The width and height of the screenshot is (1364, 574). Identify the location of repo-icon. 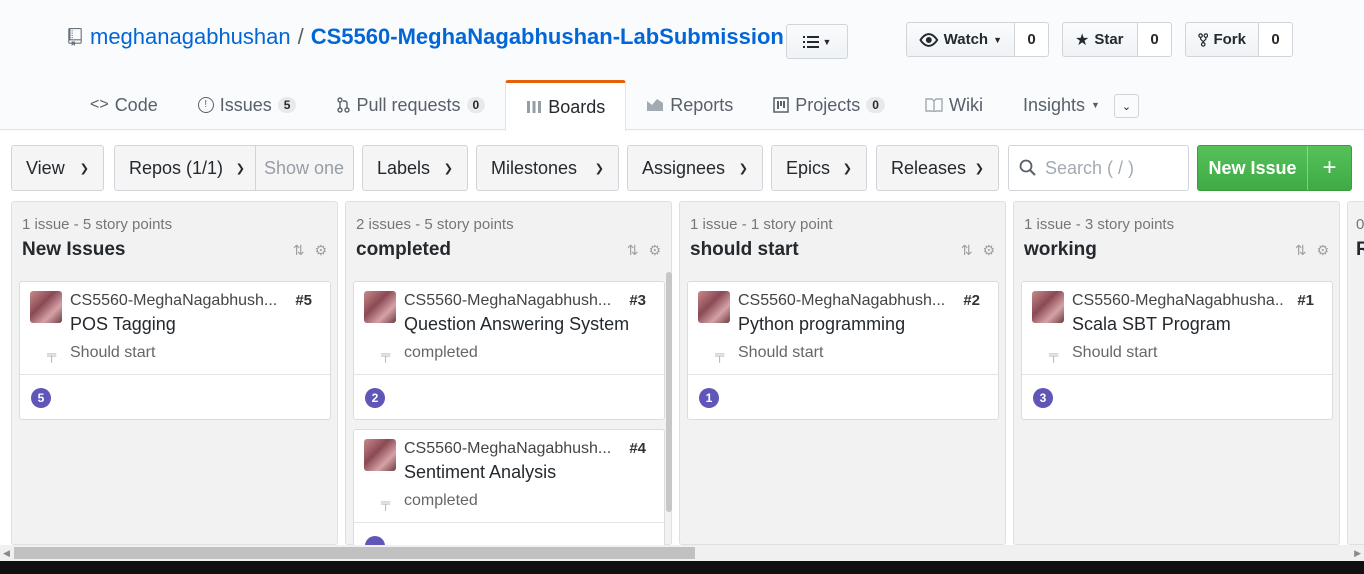
(75, 37).